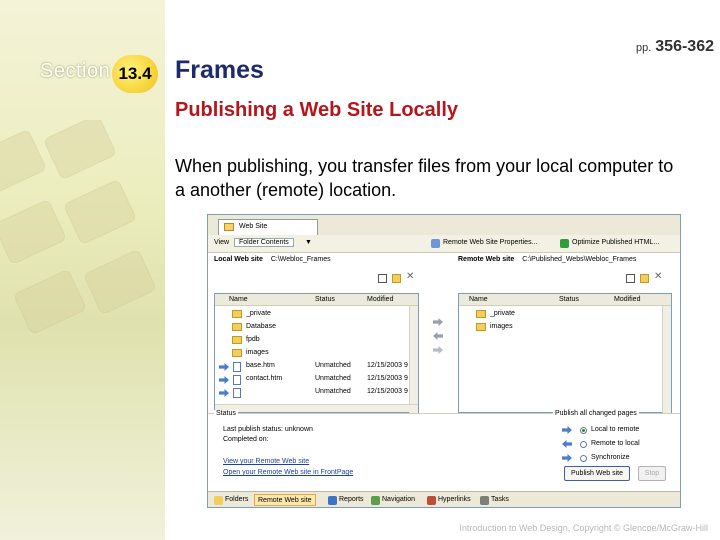  What do you see at coordinates (226, 413) in the screenshot?
I see `status-heading: Status` at bounding box center [226, 413].